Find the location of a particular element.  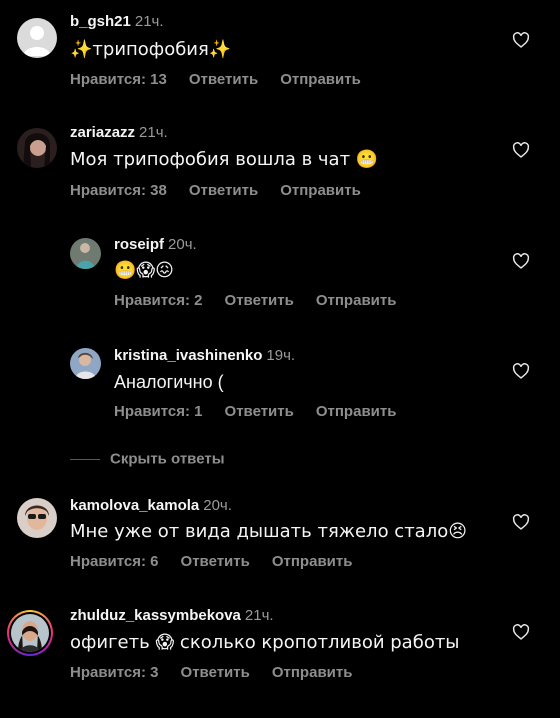

timestamp: 19ч. is located at coordinates (281, 355).